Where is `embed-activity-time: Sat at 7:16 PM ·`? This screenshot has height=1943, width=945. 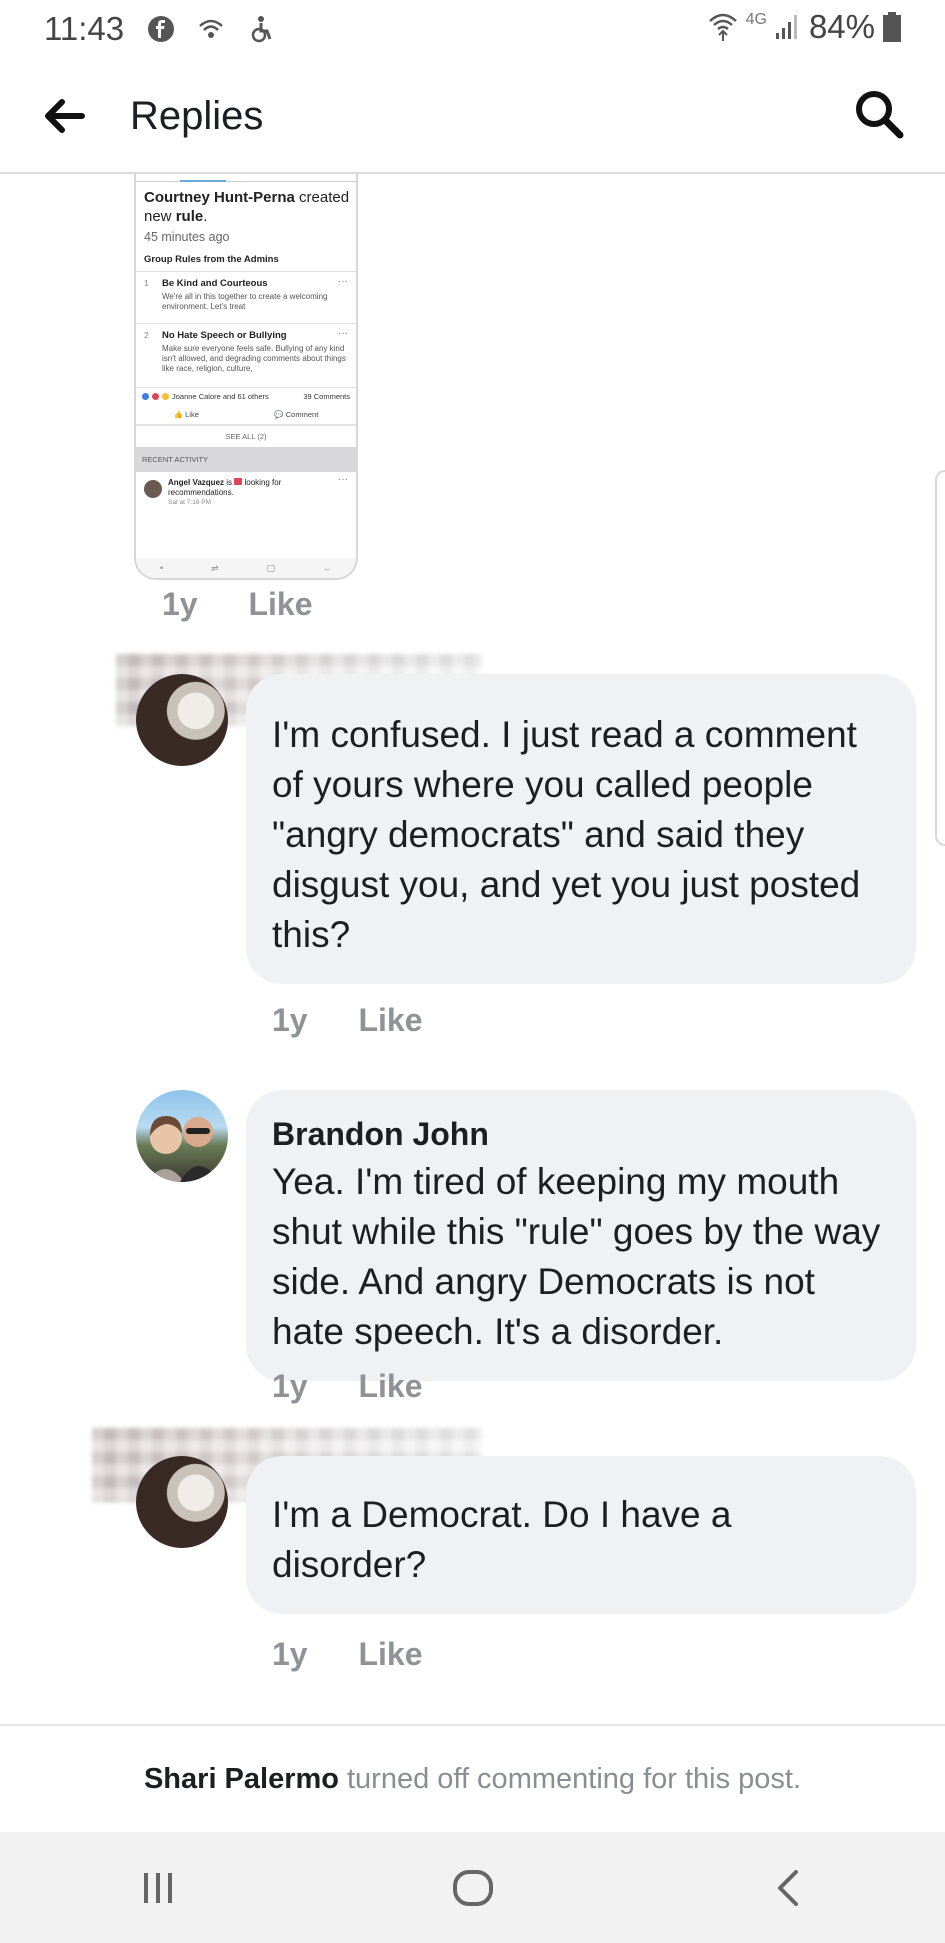 embed-activity-time: Sat at 7:16 PM · is located at coordinates (191, 502).